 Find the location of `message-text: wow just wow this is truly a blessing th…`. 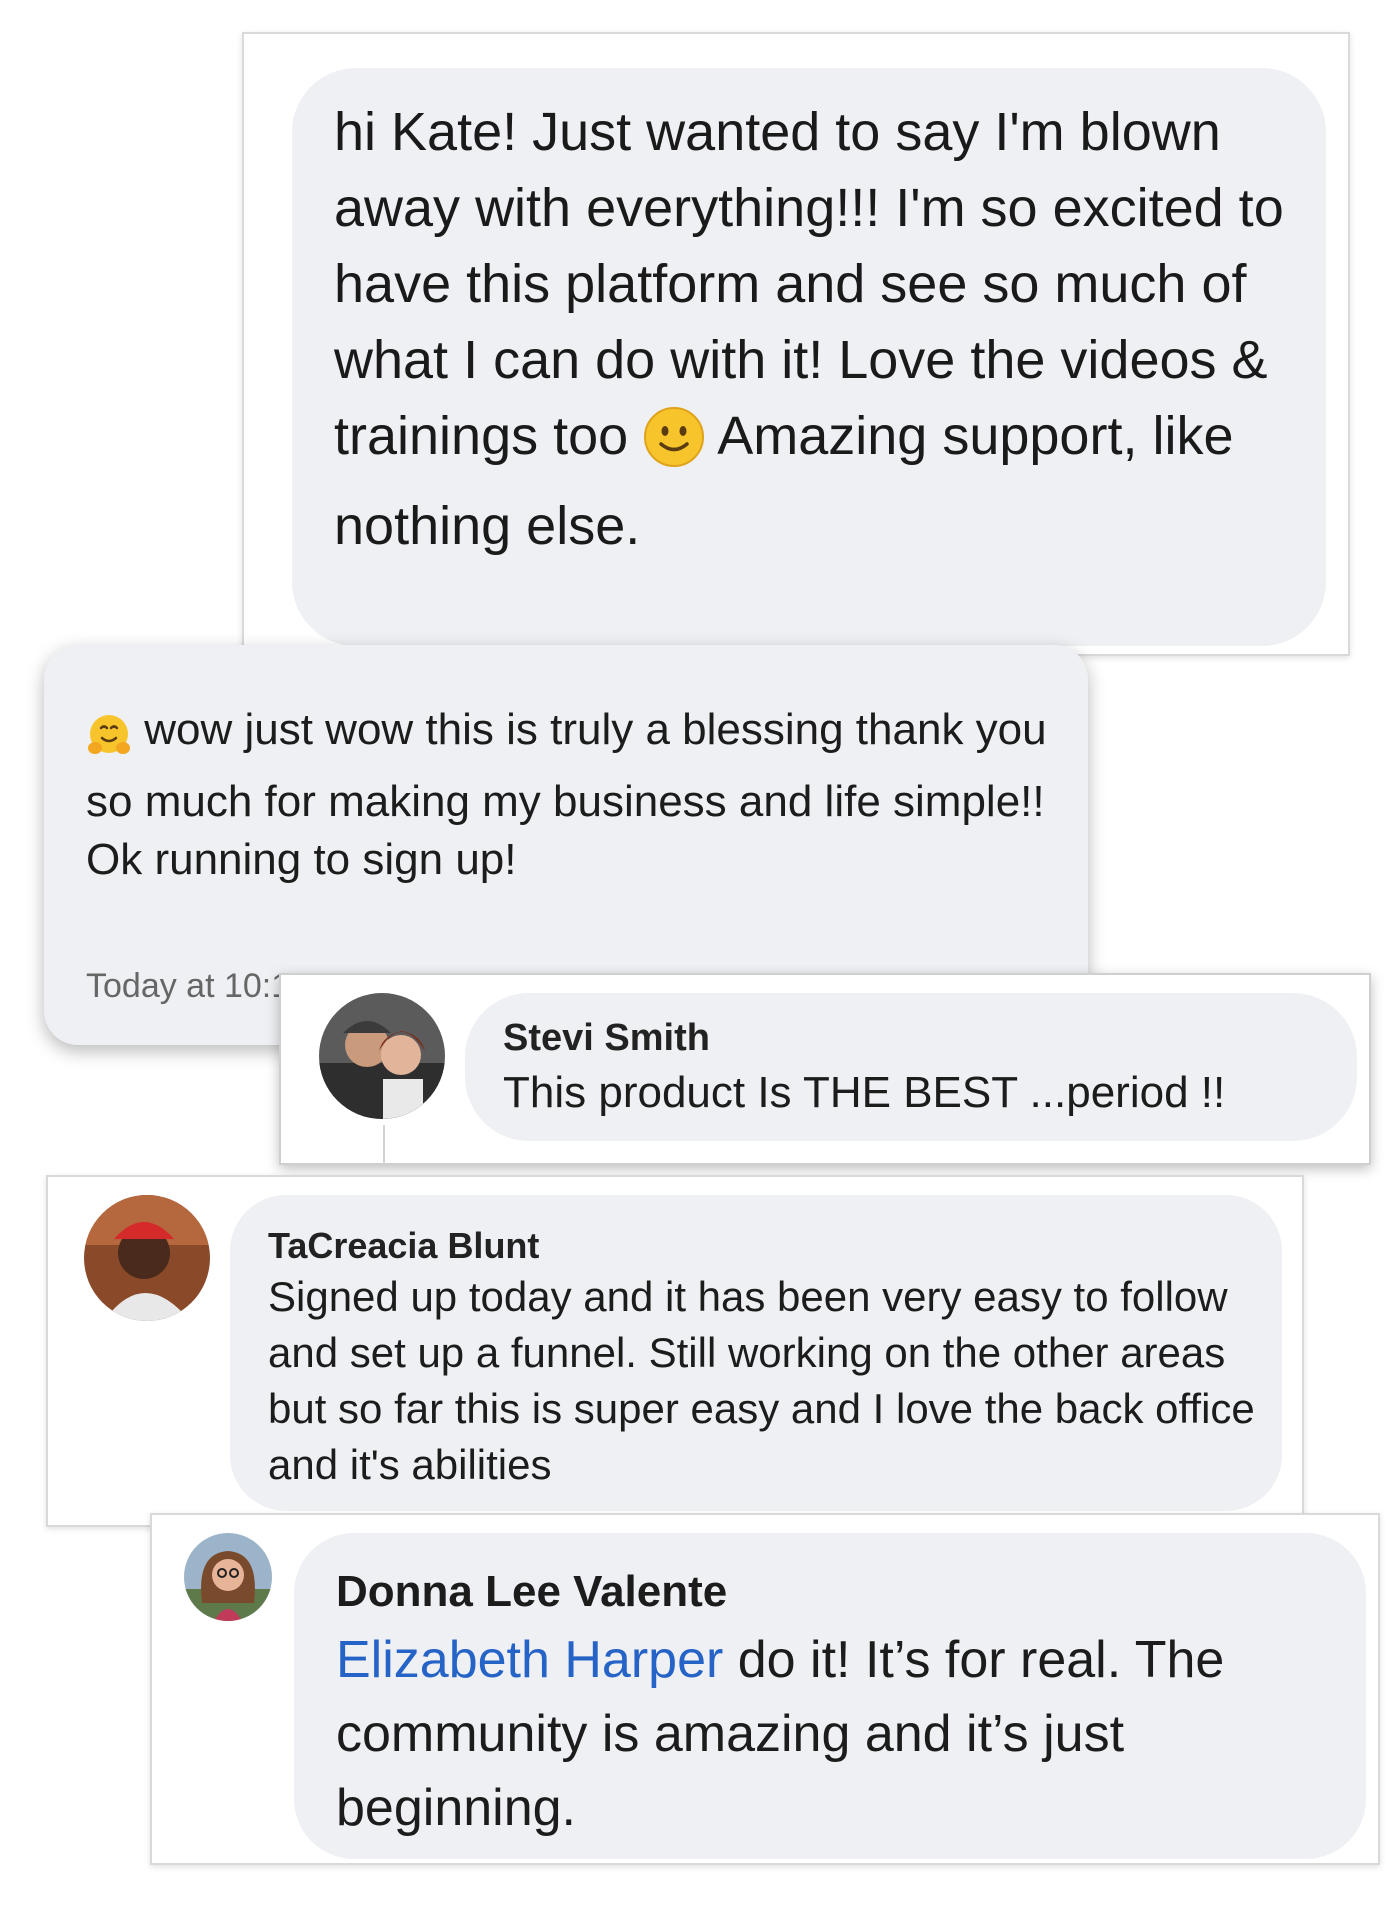

message-text: wow just wow this is truly a blessing th… is located at coordinates (566, 794).